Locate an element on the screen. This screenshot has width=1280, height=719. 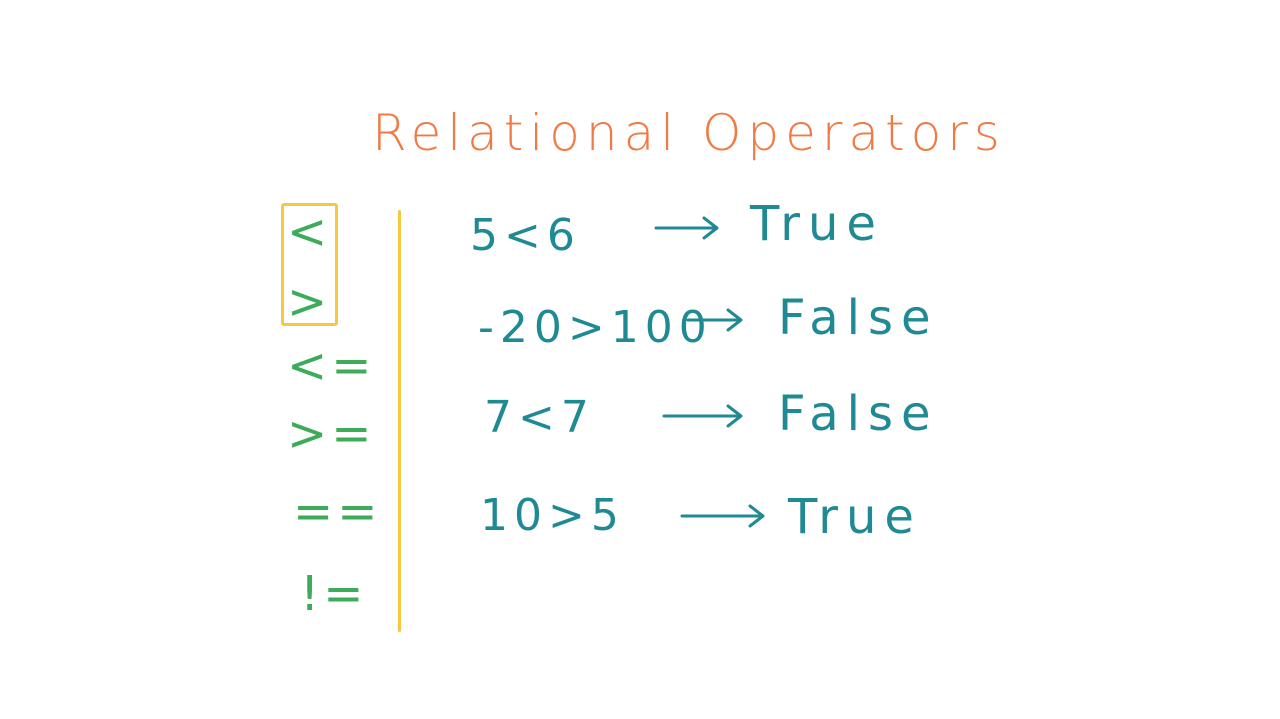
example-result-3: False is located at coordinates (858, 414).